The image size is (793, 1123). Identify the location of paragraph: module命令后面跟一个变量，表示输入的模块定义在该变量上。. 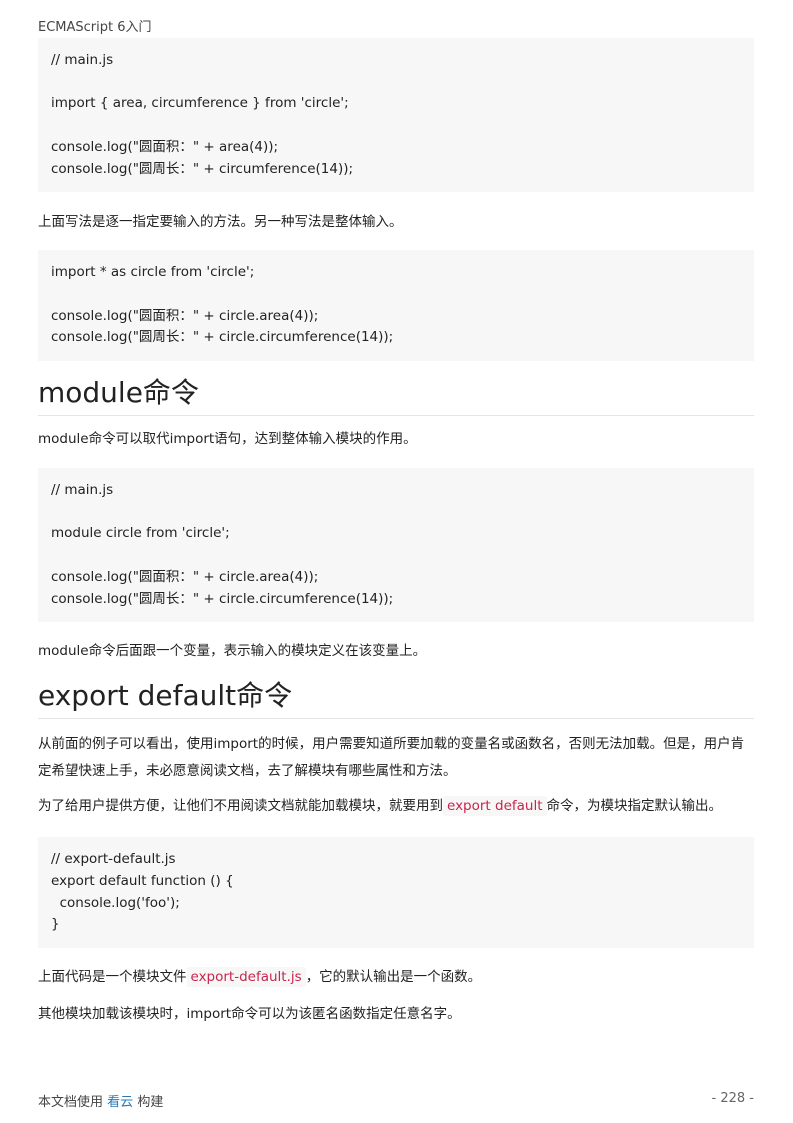
(232, 651).